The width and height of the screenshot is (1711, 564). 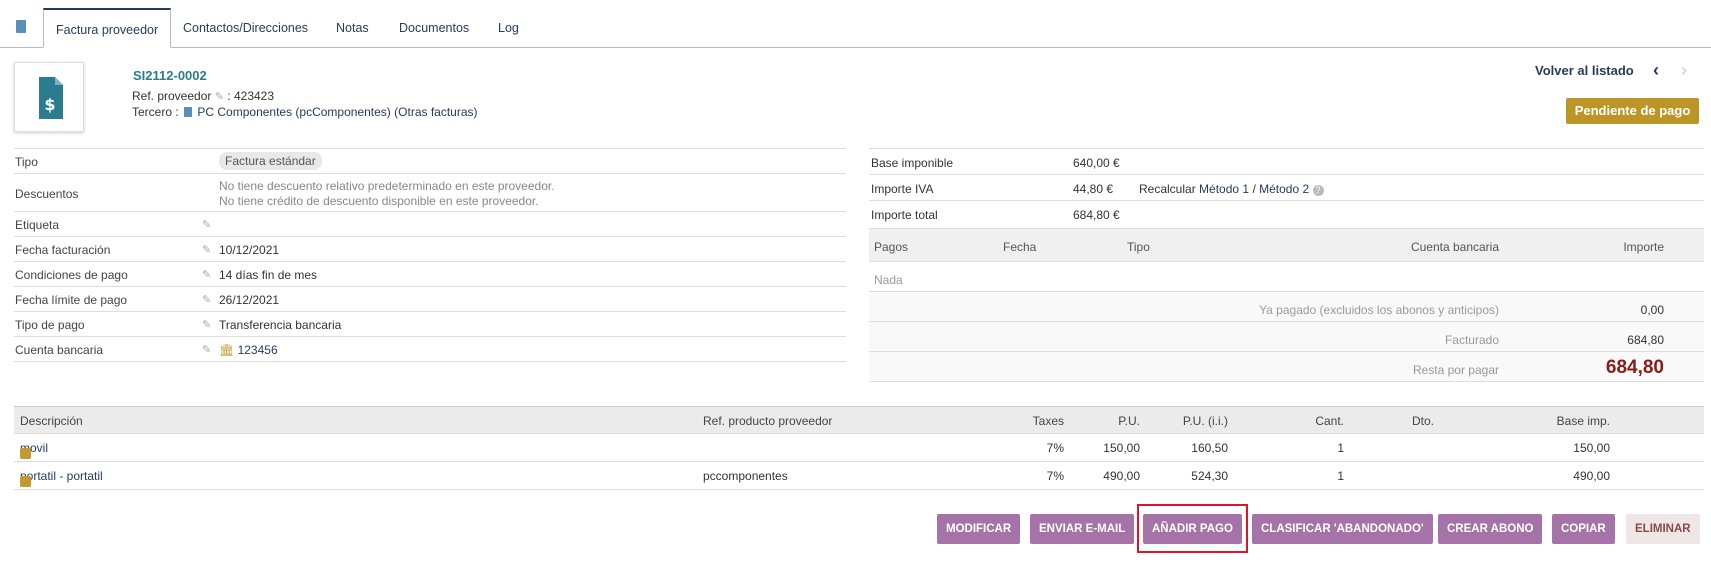 What do you see at coordinates (1656, 70) in the screenshot?
I see `previous-chevron-icon: ‹` at bounding box center [1656, 70].